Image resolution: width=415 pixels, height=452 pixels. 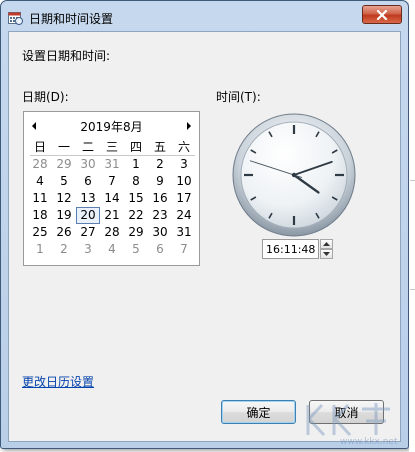 What do you see at coordinates (189, 126) in the screenshot?
I see `right-arrow-icon` at bounding box center [189, 126].